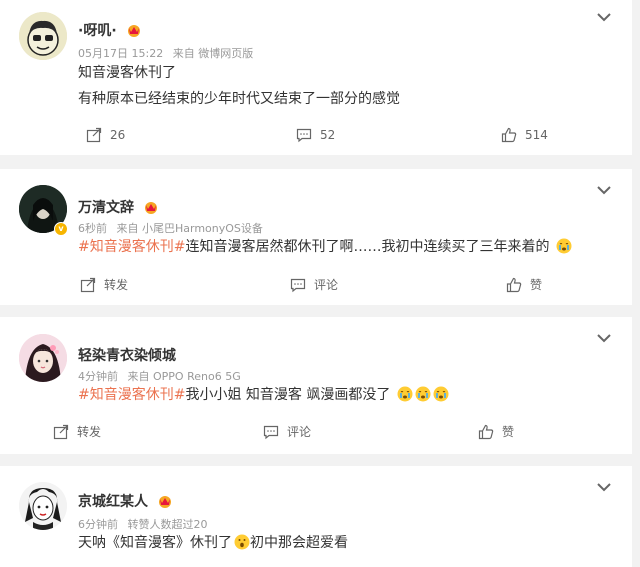  Describe the element at coordinates (184, 376) in the screenshot. I see `post-source: 来自 OPPO Reno6 5G` at that location.